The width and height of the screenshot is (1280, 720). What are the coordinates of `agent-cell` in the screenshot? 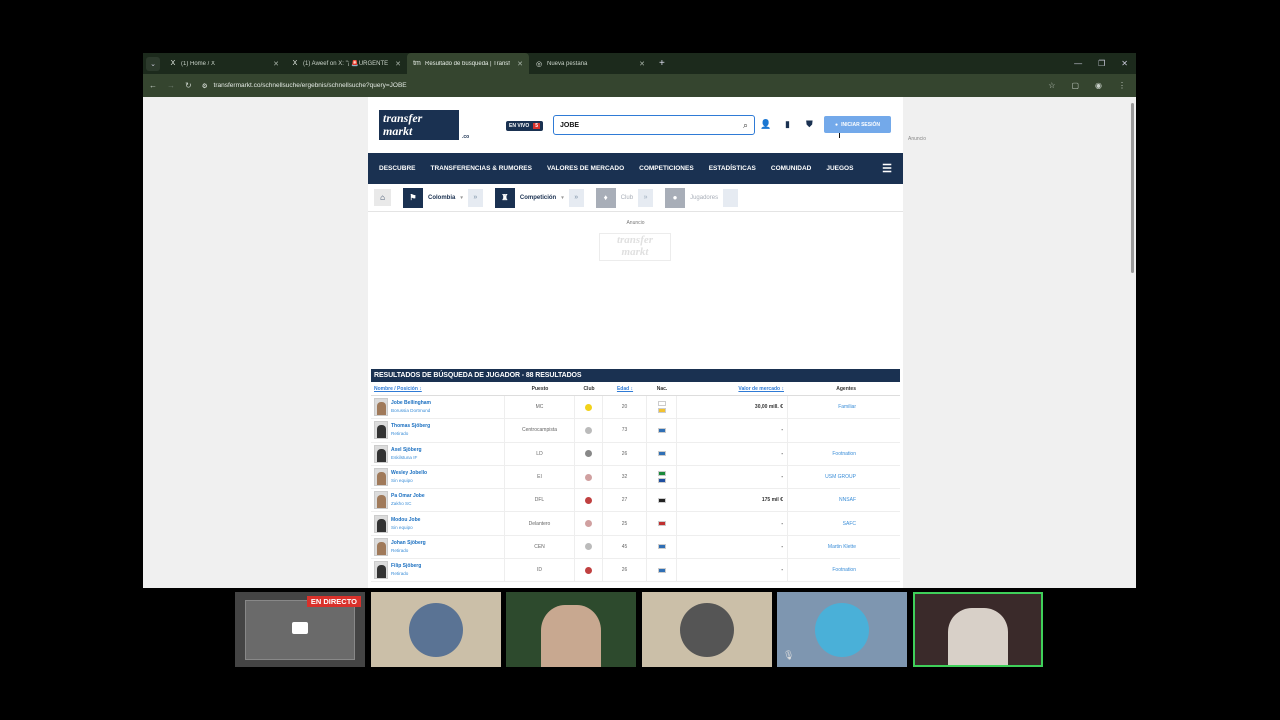 It's located at (823, 430).